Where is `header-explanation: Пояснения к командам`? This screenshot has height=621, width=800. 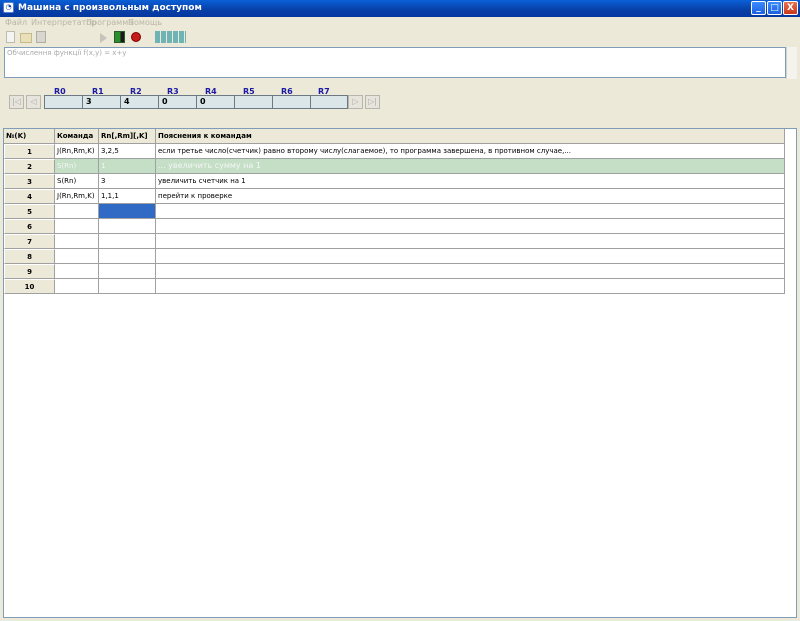 header-explanation: Пояснения к командам is located at coordinates (470, 136).